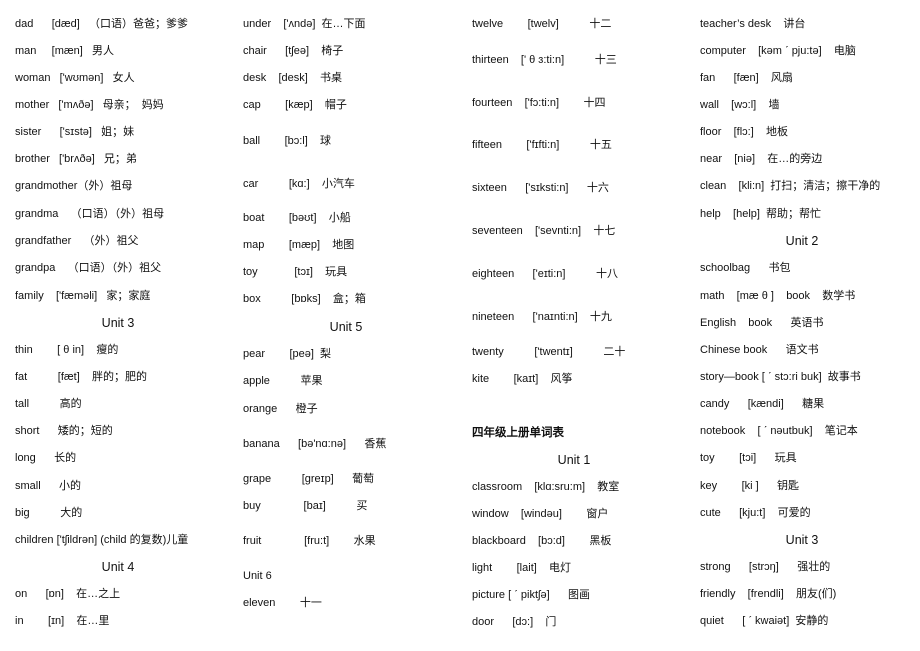  What do you see at coordinates (67, 350) in the screenshot?
I see `vocab-entry: thin [ θ in] 瘦的` at bounding box center [67, 350].